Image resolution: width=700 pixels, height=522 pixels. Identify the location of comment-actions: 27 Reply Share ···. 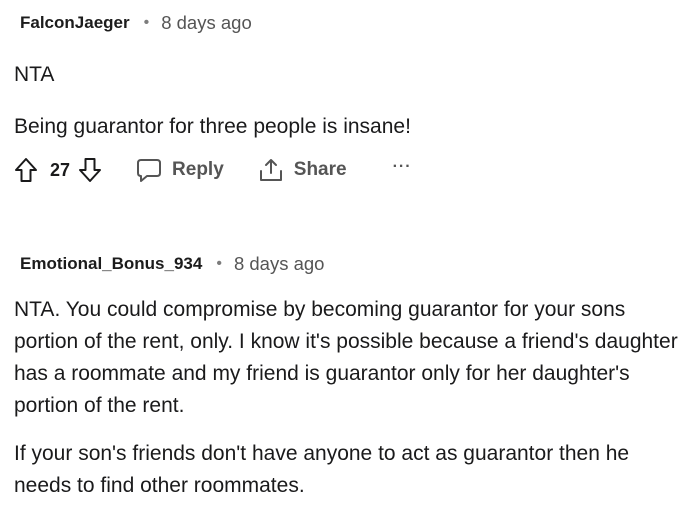
(352, 170).